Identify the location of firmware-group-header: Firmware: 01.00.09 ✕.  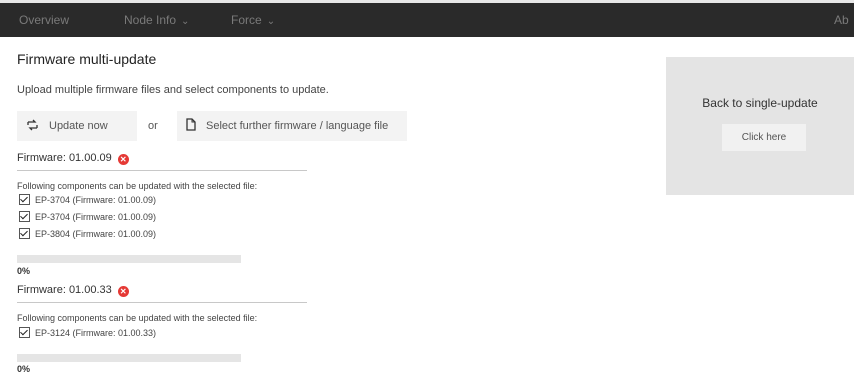
(162, 161).